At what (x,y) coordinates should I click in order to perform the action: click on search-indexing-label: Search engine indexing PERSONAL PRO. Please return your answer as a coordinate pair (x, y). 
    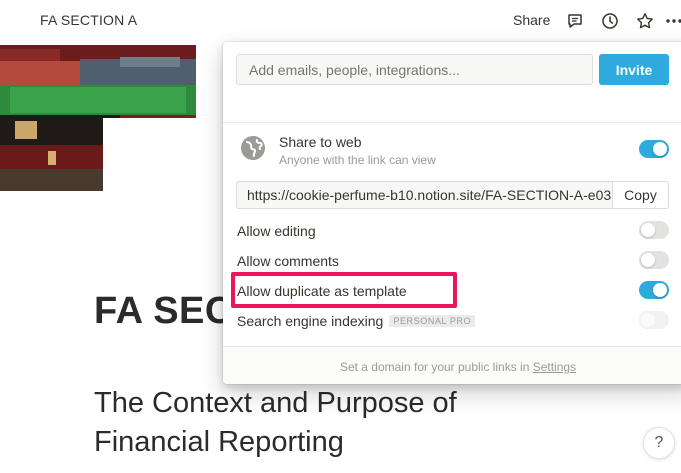
    Looking at the image, I should click on (356, 321).